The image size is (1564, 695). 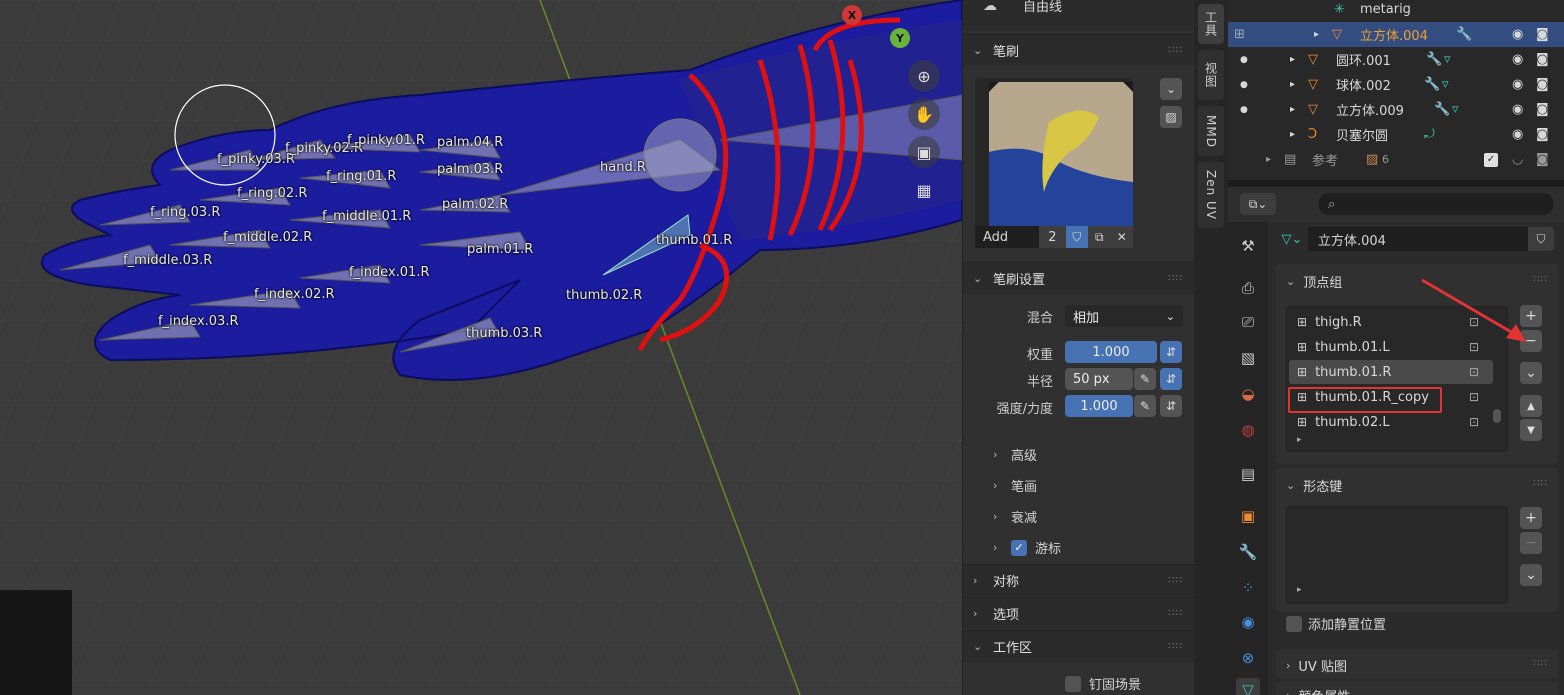 I want to click on vertex-group-specials-dropdown: ⌄, so click(x=1531, y=373).